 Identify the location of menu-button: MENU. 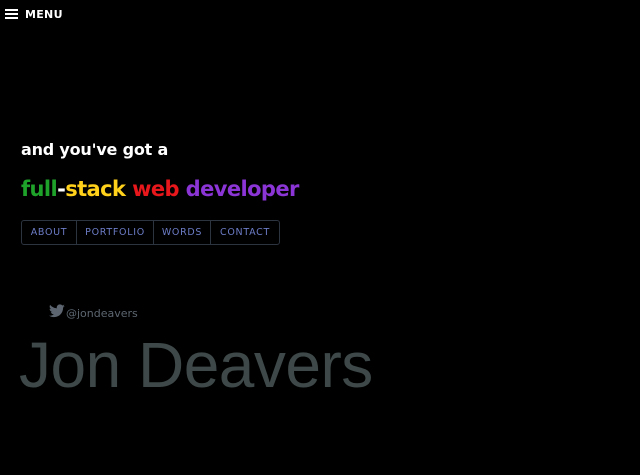
(34, 14).